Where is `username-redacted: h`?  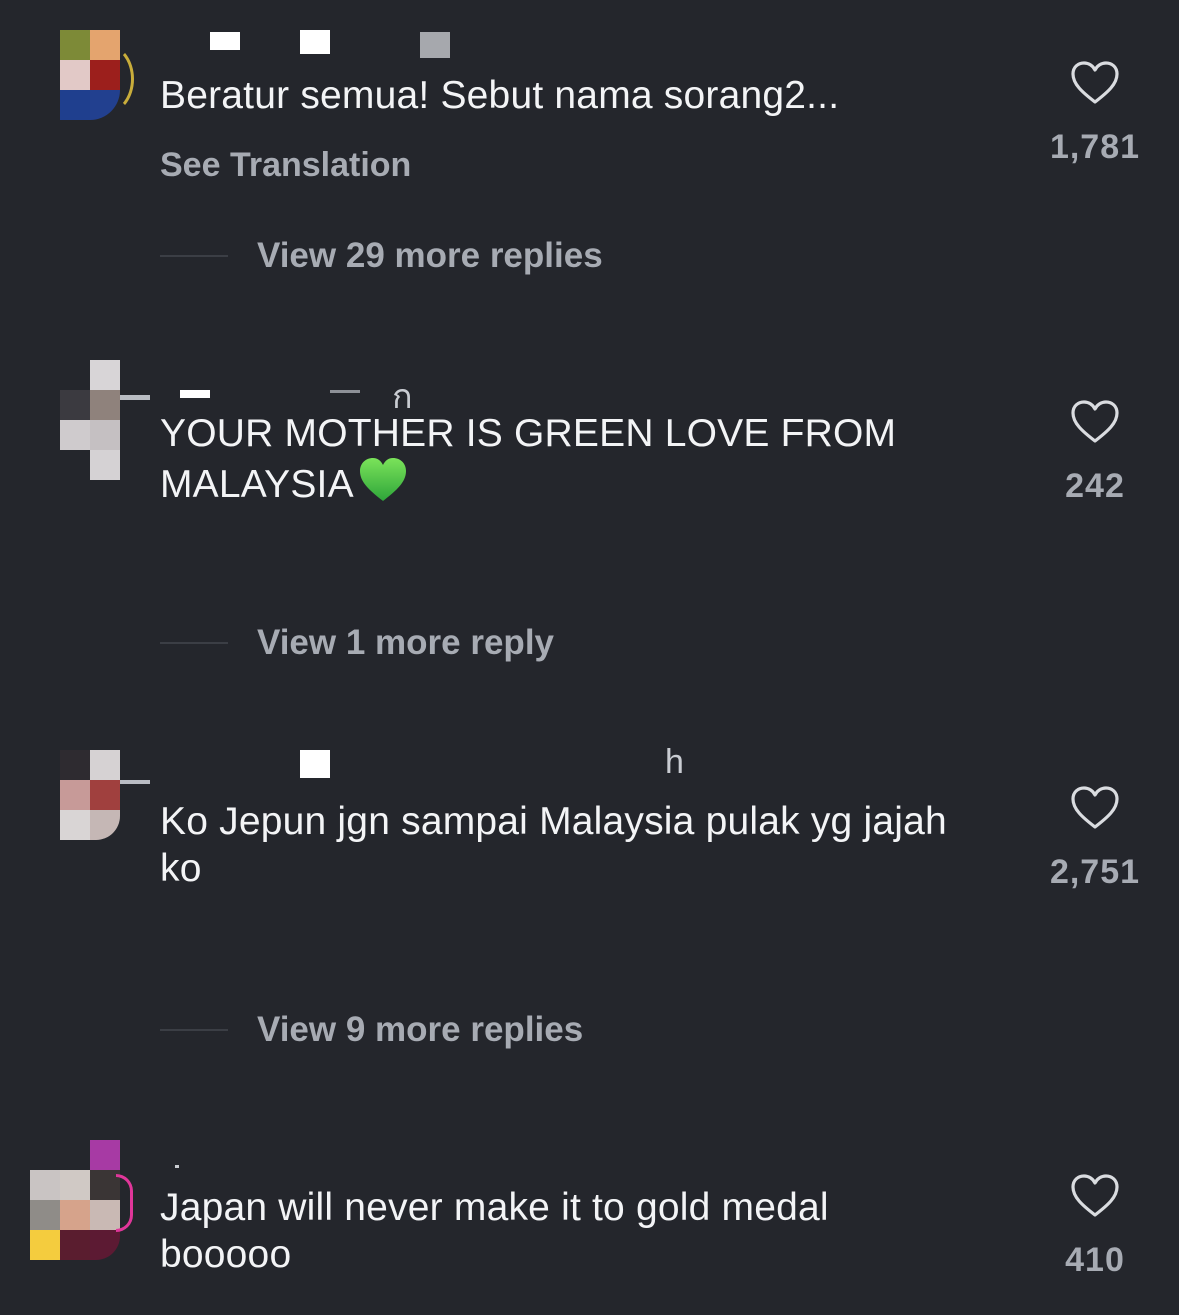 username-redacted: h is located at coordinates (440, 762).